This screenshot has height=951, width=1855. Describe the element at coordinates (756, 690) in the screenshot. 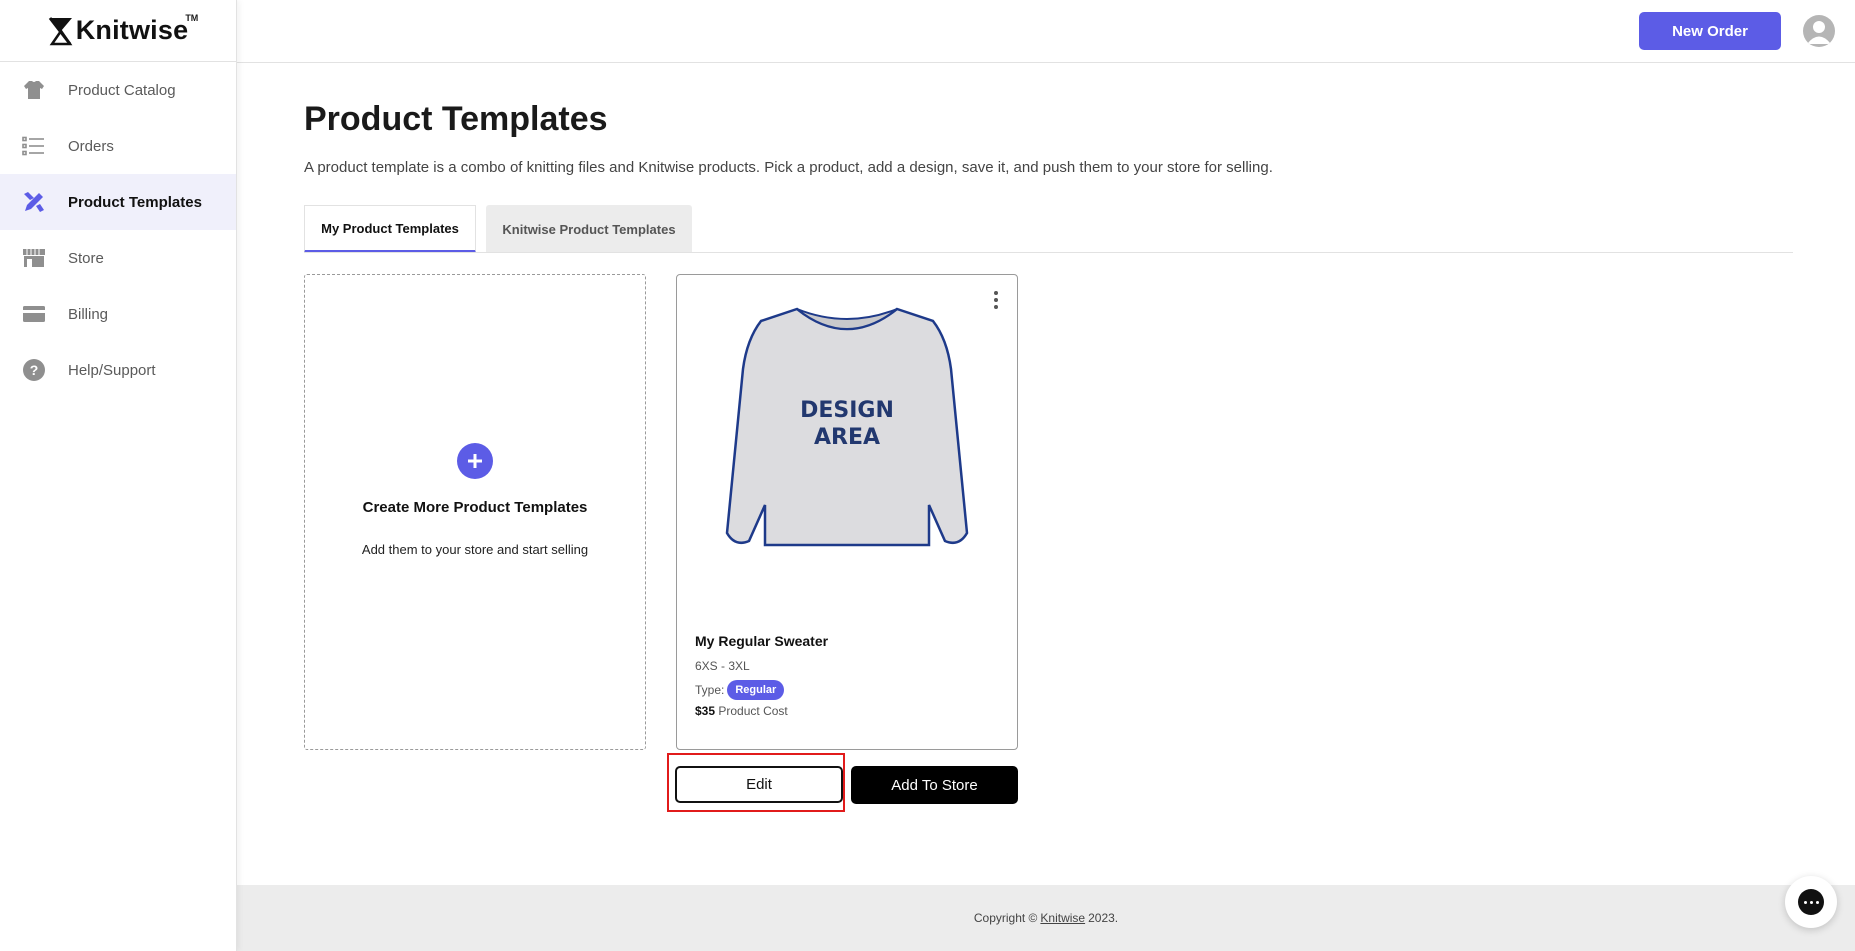

I see `product-type-badge: Regular` at that location.